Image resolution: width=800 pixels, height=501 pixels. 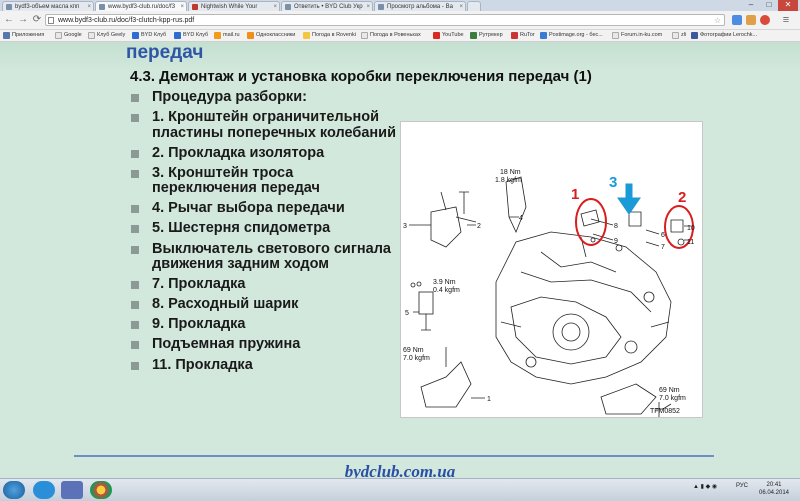 I want to click on bookmark-google: Google, so click(x=68, y=35).